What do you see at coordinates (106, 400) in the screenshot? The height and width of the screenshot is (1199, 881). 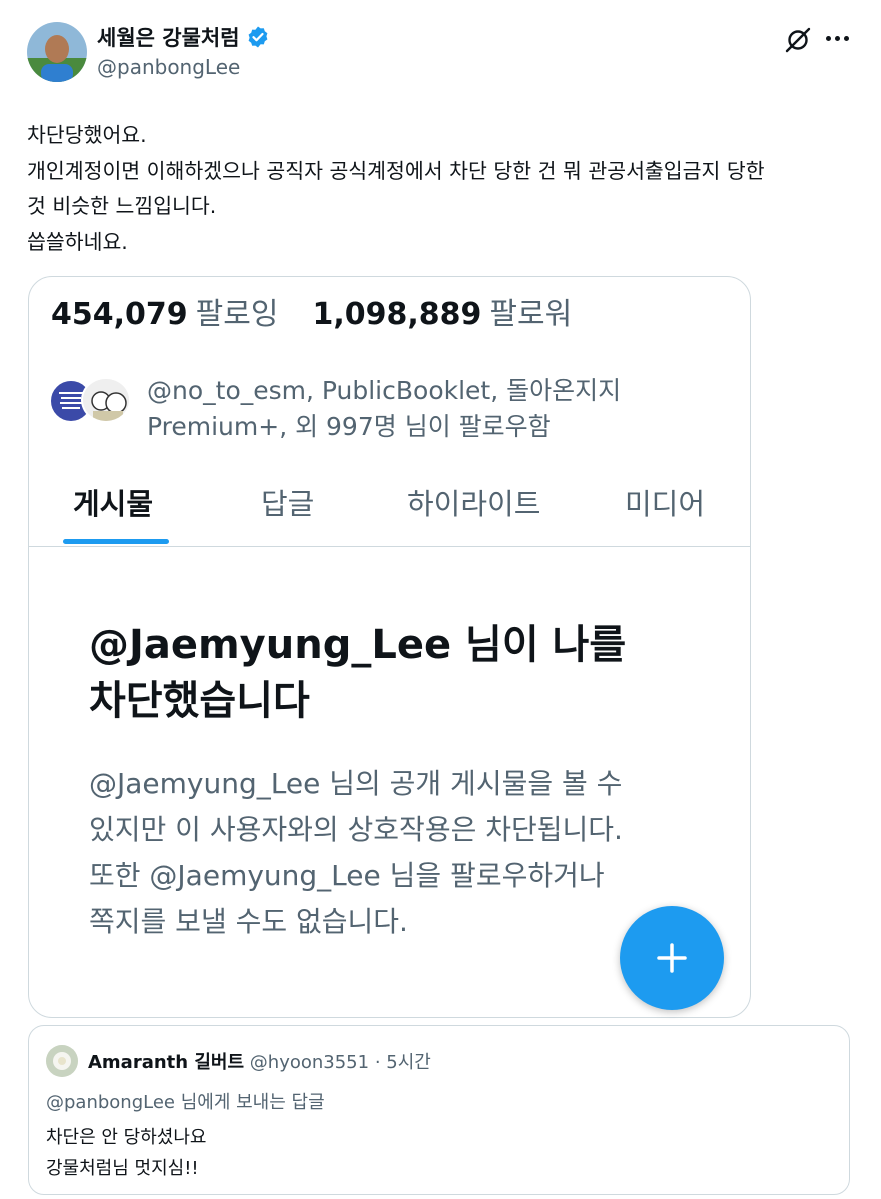 I see `follower-avatar` at bounding box center [106, 400].